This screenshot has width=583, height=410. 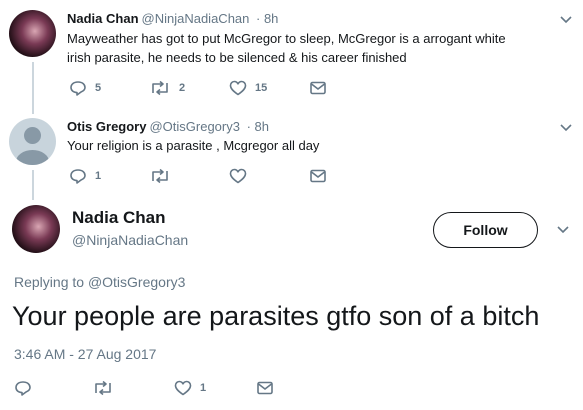 I want to click on tweet2-author: Otis Gregory @OtisGregory3 · 8h, so click(x=168, y=126).